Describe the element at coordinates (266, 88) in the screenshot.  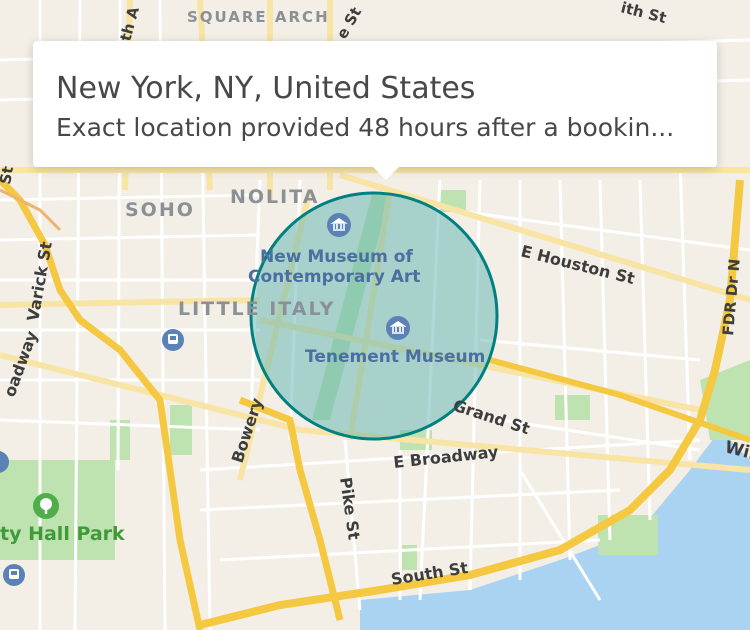
I see `callout-title: New York, NY, United States` at that location.